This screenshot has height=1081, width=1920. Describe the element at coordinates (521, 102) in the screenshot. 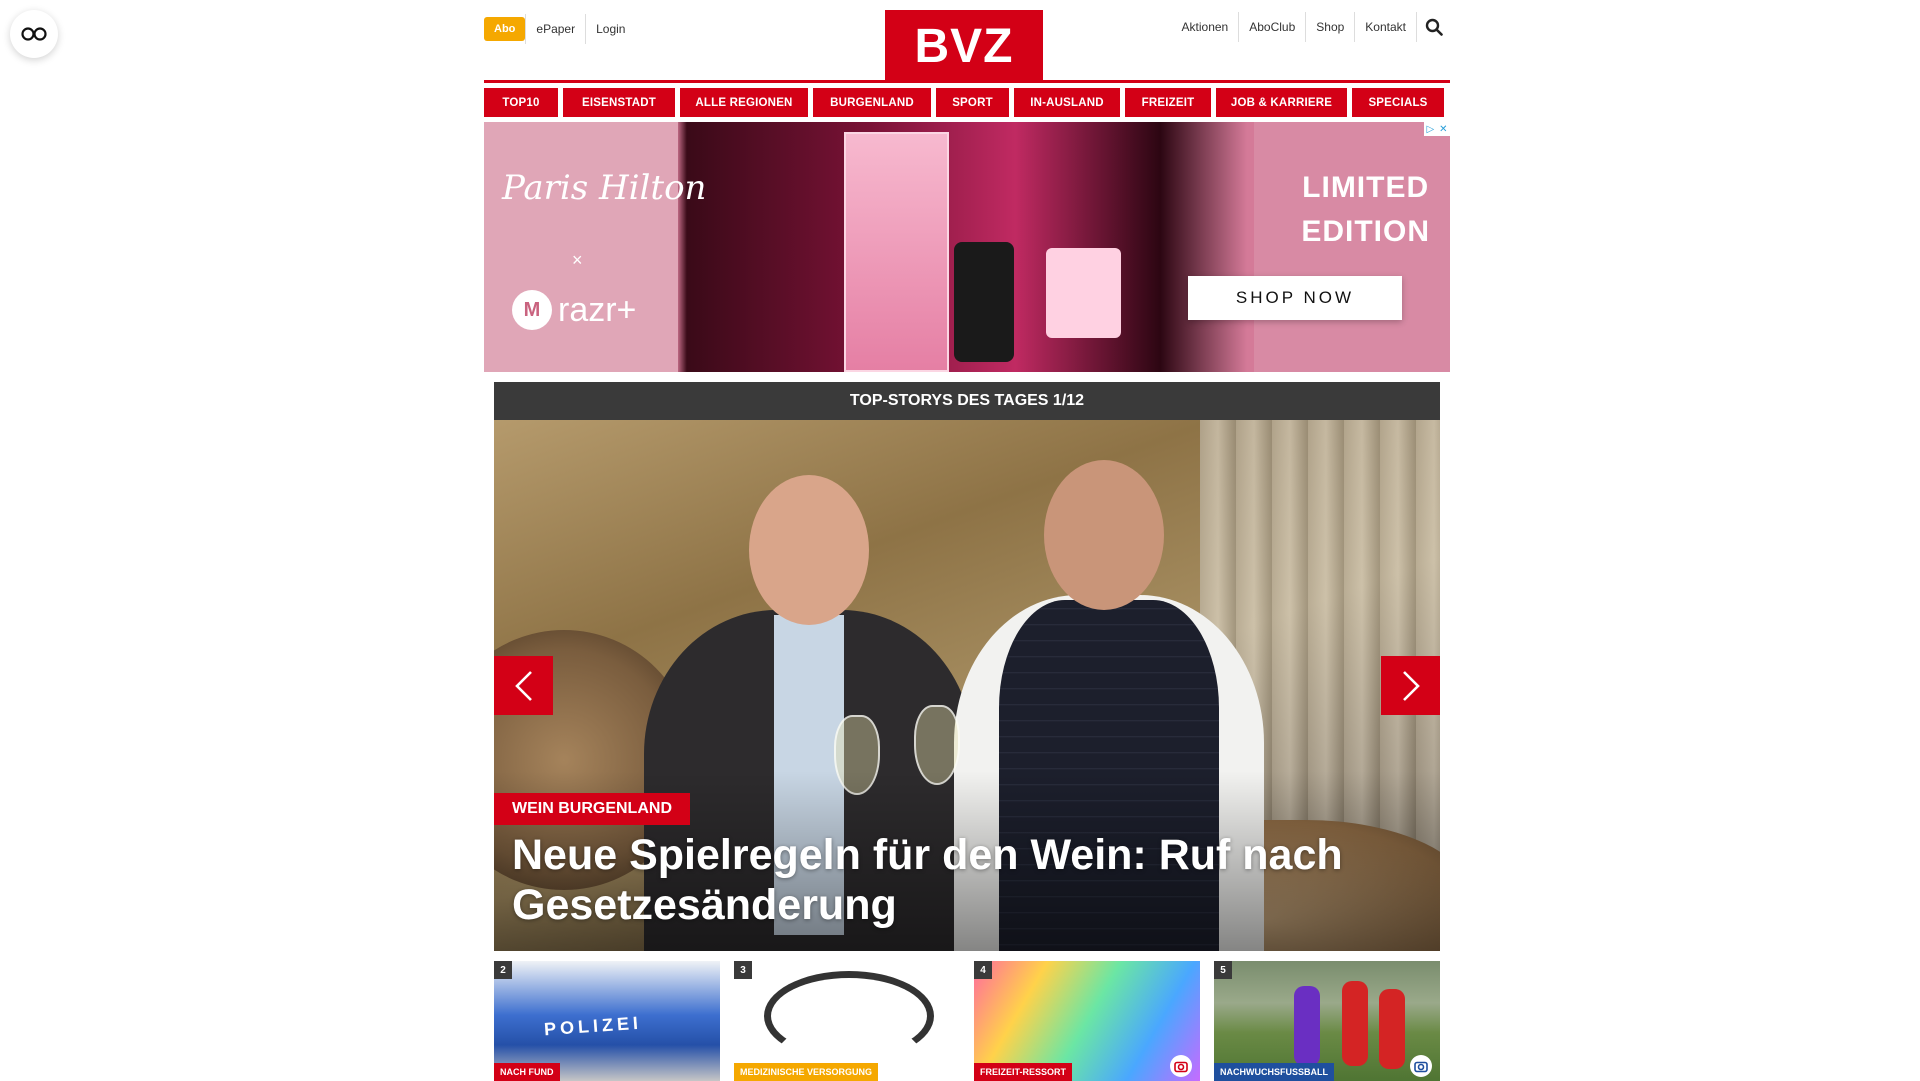

I see `nav-top10: TOP10` at that location.